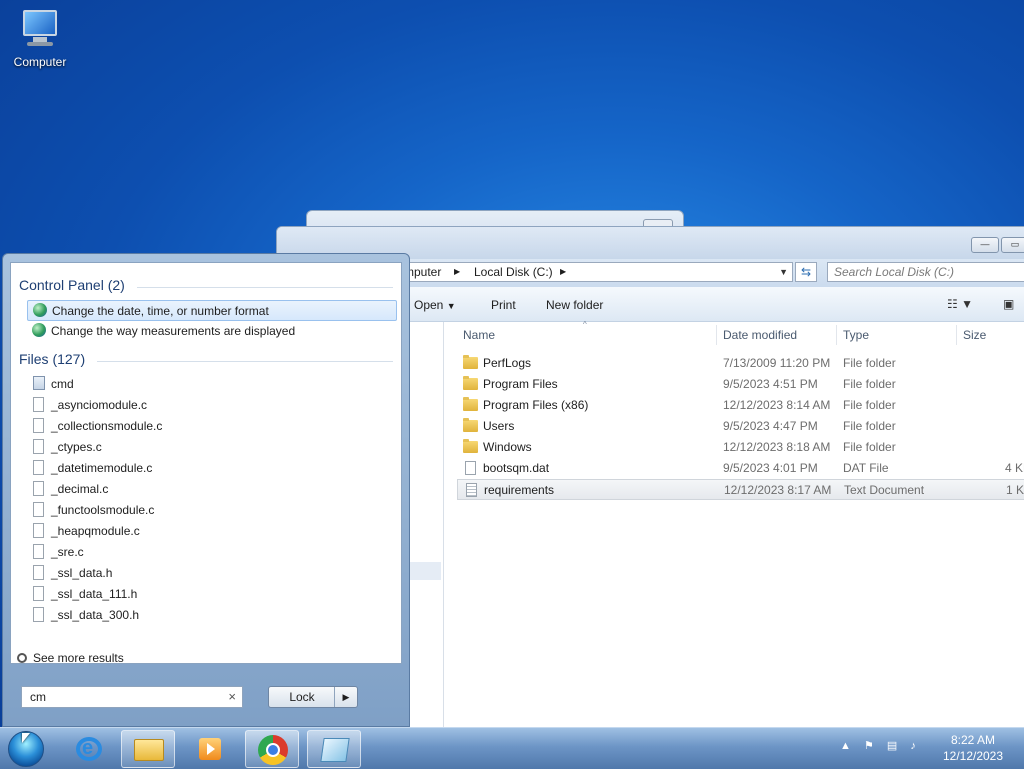 This screenshot has height=769, width=1024. Describe the element at coordinates (869, 746) in the screenshot. I see `action-center-icon: ⚑` at that location.